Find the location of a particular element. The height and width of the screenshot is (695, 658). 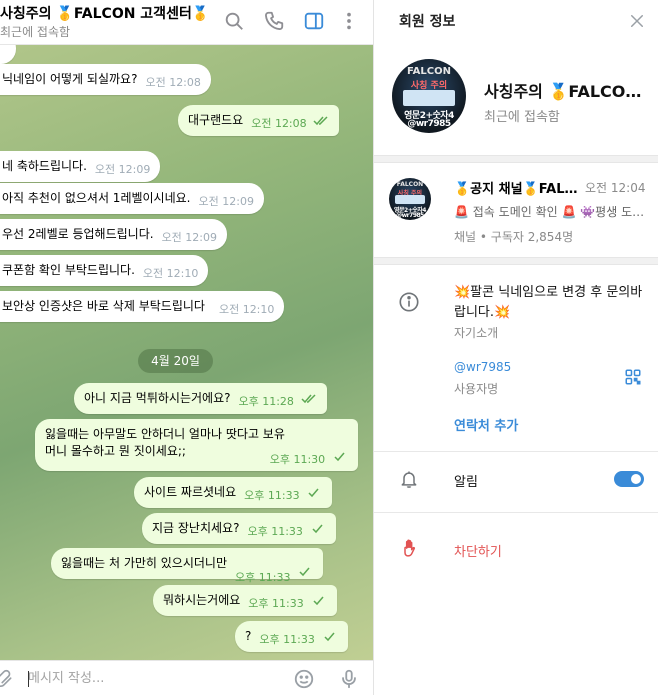

profile-status: 최근에 접속함 is located at coordinates (522, 117).